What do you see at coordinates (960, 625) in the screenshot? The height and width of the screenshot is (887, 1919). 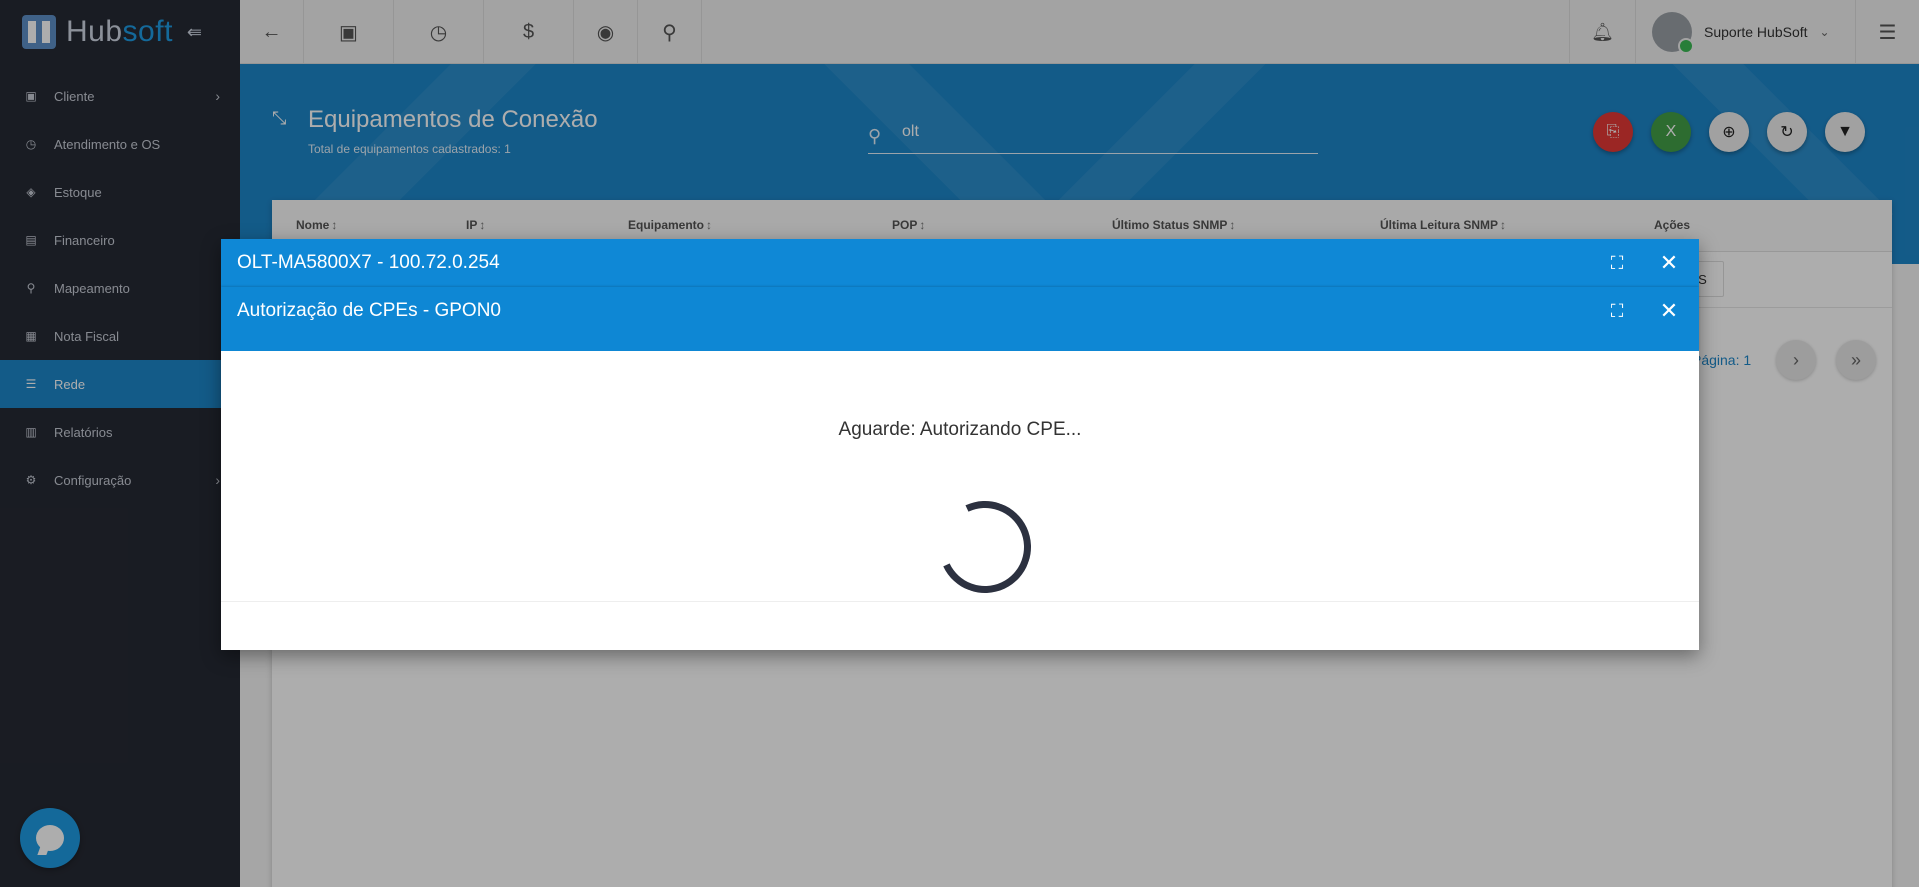 I see `olt-dialog-footer` at bounding box center [960, 625].